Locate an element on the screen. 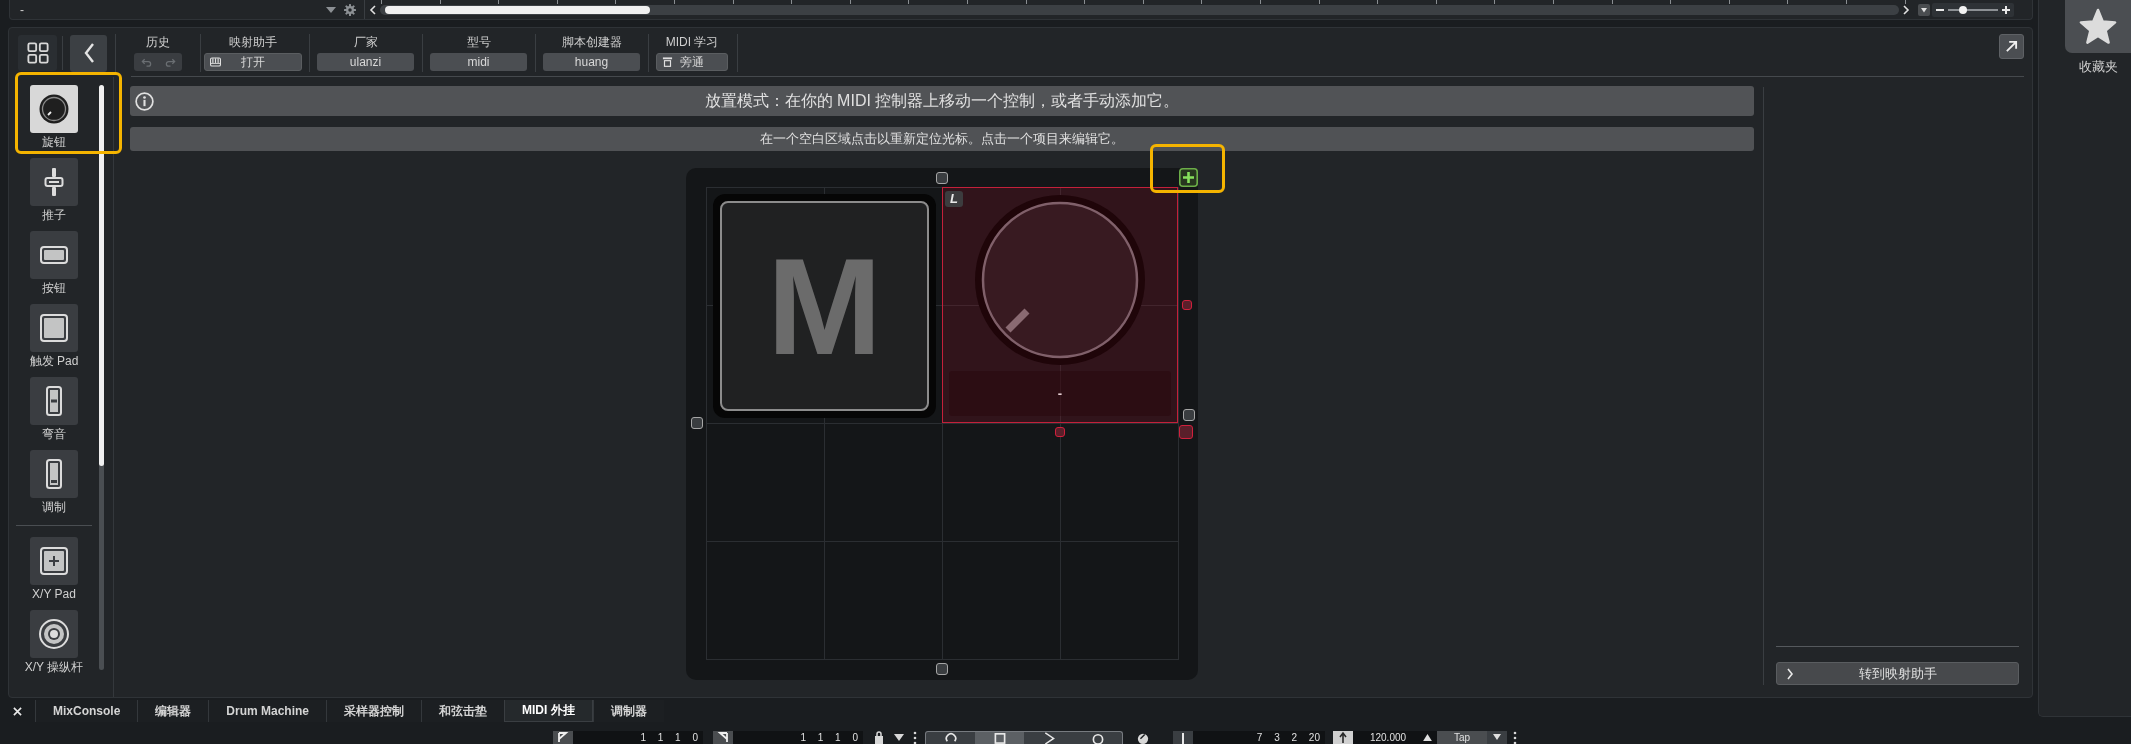 This screenshot has width=2131, height=744. toolbar-label: 历史 is located at coordinates (158, 42).